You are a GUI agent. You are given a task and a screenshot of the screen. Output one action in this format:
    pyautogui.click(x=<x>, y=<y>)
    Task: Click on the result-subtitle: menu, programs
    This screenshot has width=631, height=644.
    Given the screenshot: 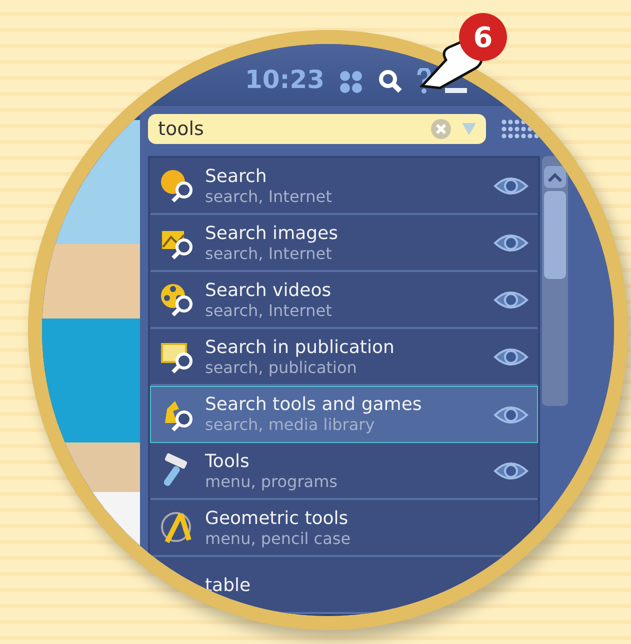 What is the action you would take?
    pyautogui.click(x=272, y=482)
    